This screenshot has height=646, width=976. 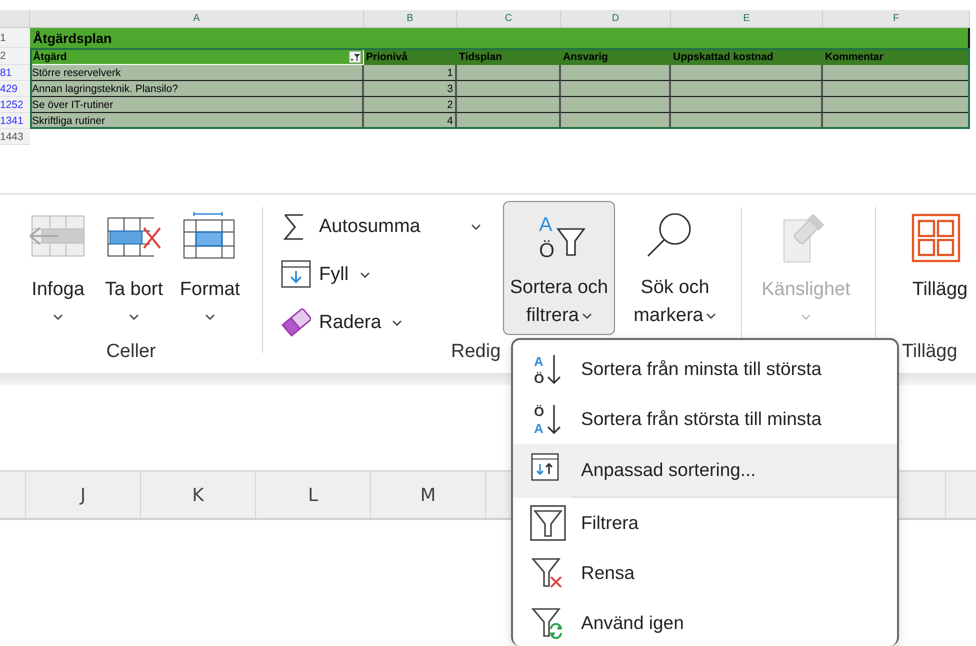 What do you see at coordinates (15, 105) in the screenshot?
I see `row-header: 1252` at bounding box center [15, 105].